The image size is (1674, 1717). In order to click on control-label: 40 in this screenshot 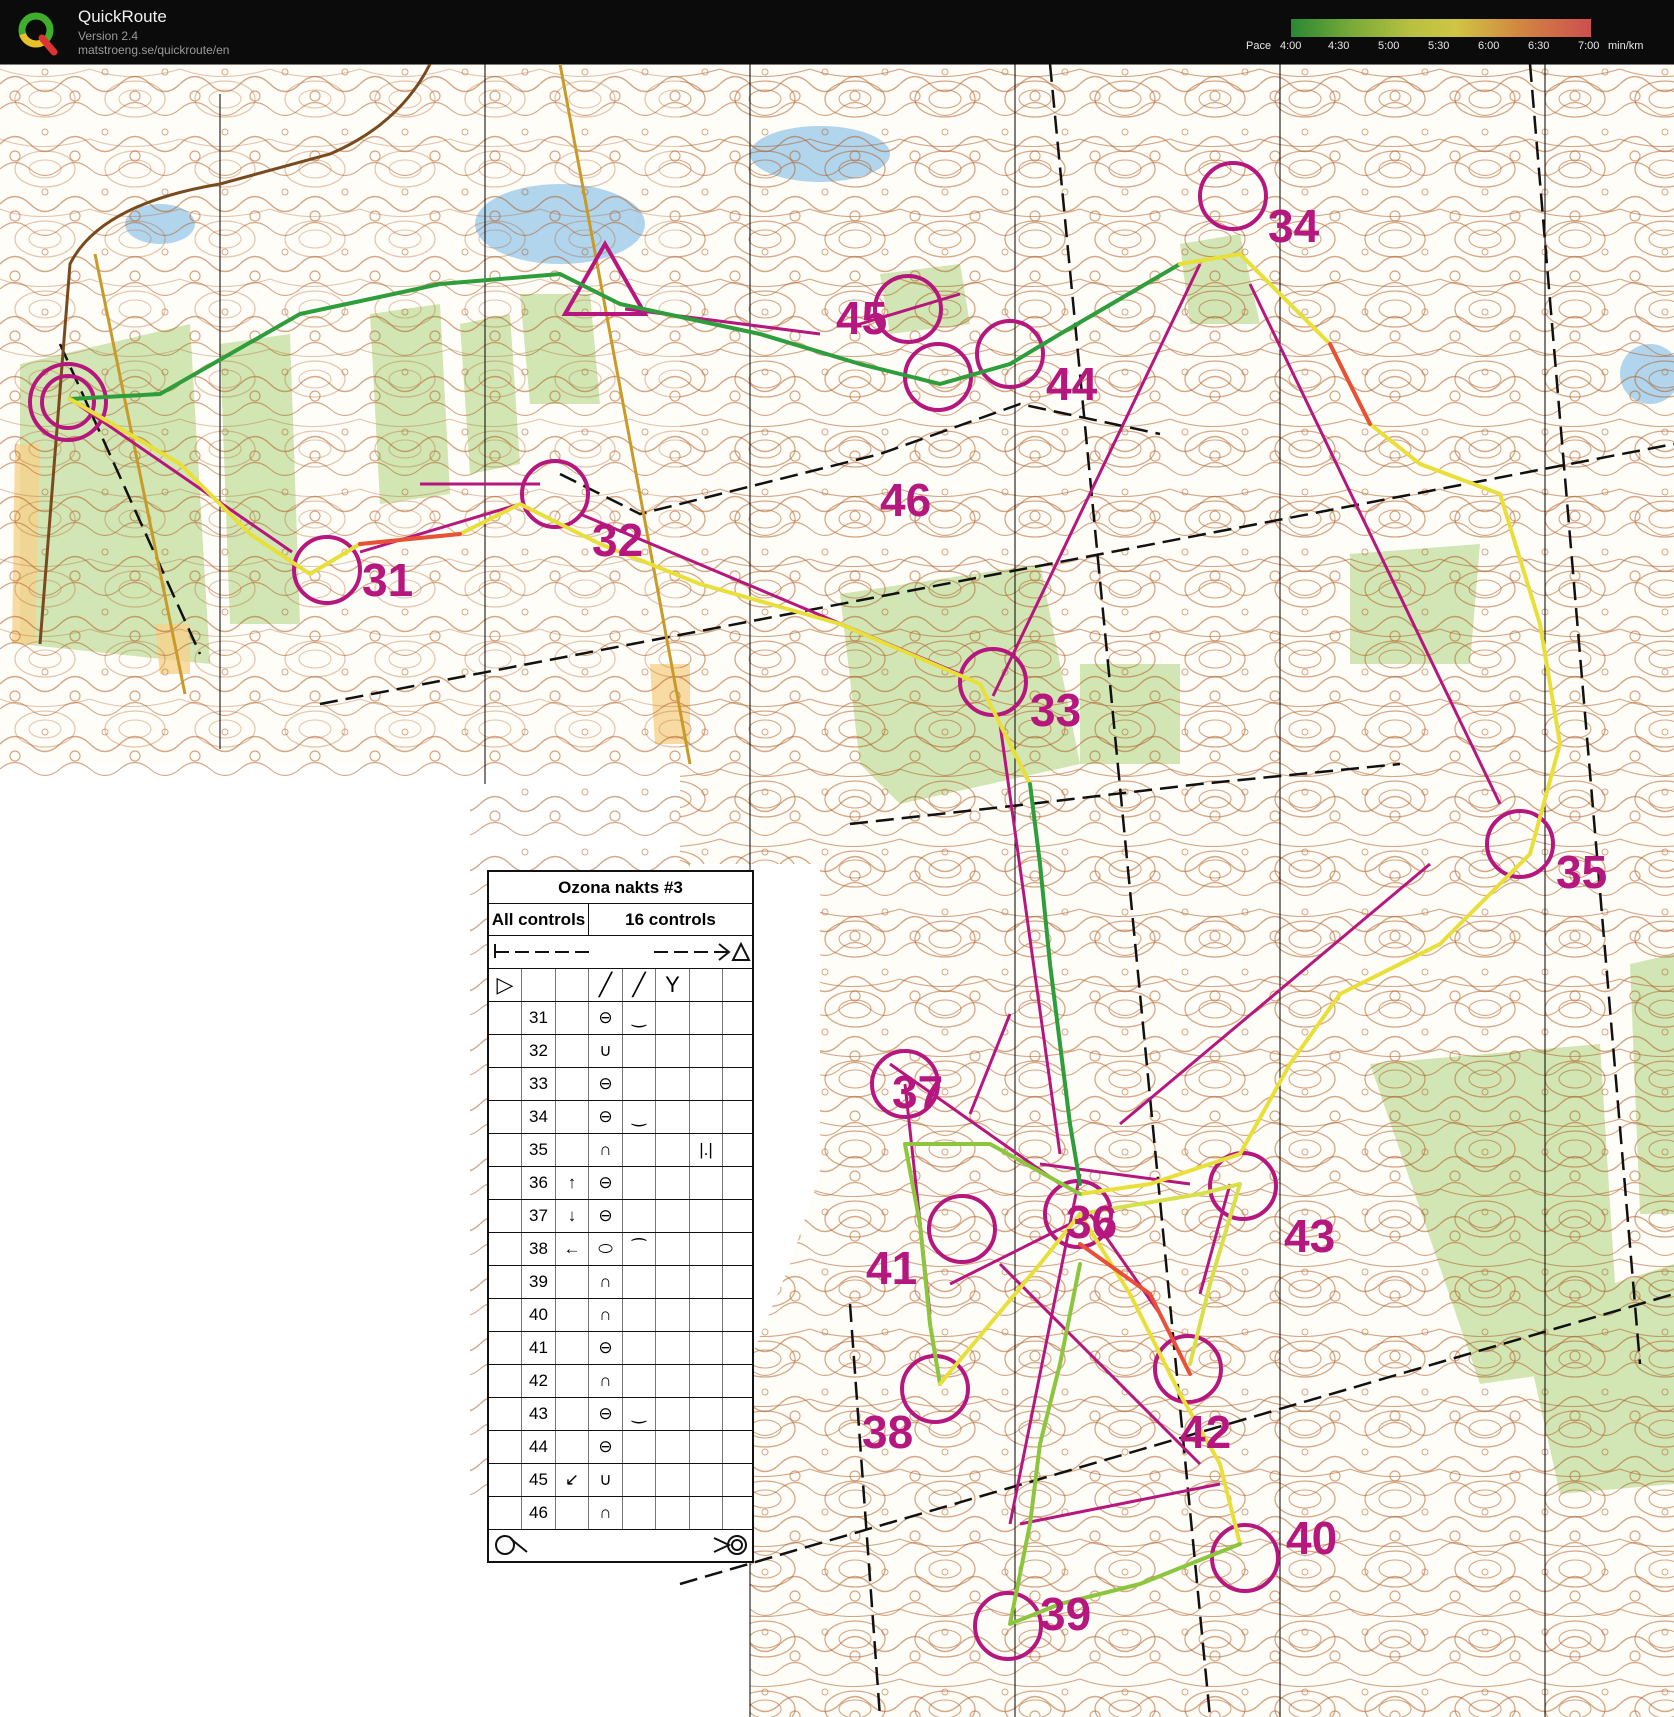, I will do `click(1311, 1538)`.